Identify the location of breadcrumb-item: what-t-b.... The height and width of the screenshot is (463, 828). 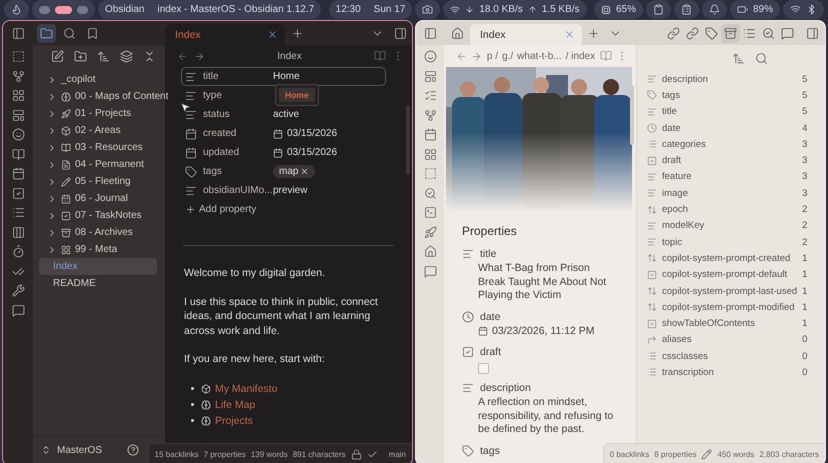
(539, 56).